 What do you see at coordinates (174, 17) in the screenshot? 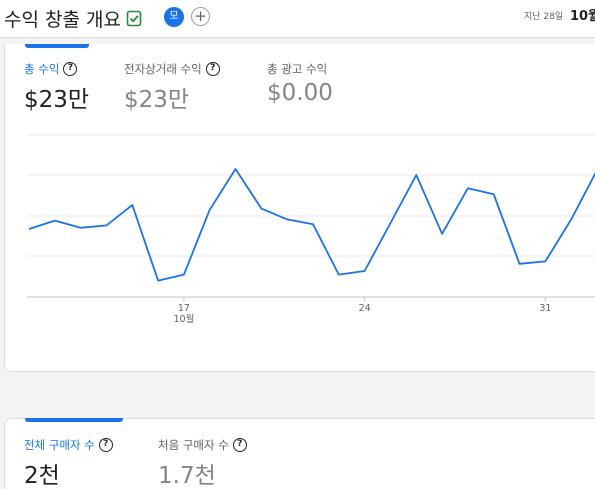
I see `avatar: 모` at bounding box center [174, 17].